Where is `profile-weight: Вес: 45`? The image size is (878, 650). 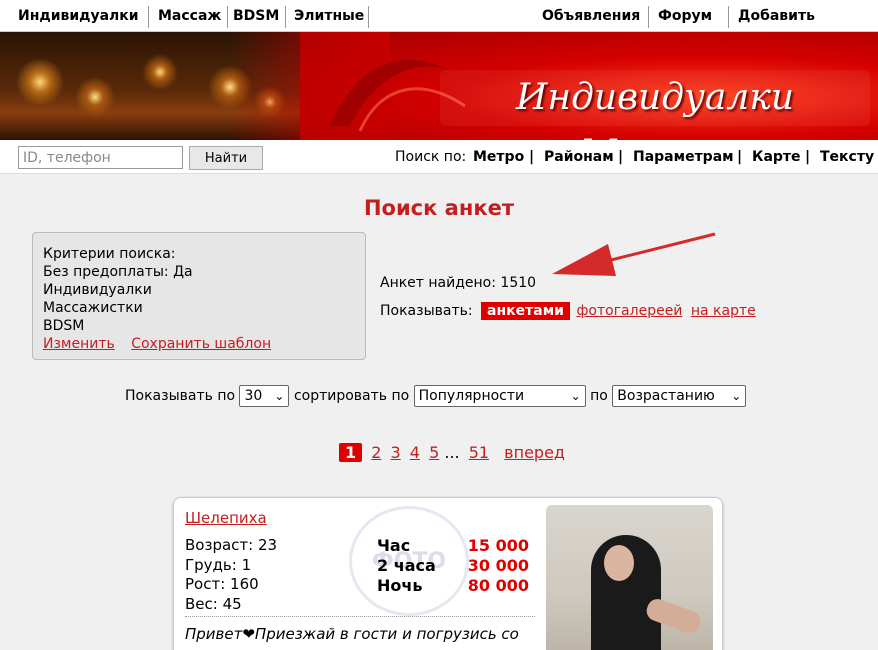 profile-weight: Вес: 45 is located at coordinates (213, 603).